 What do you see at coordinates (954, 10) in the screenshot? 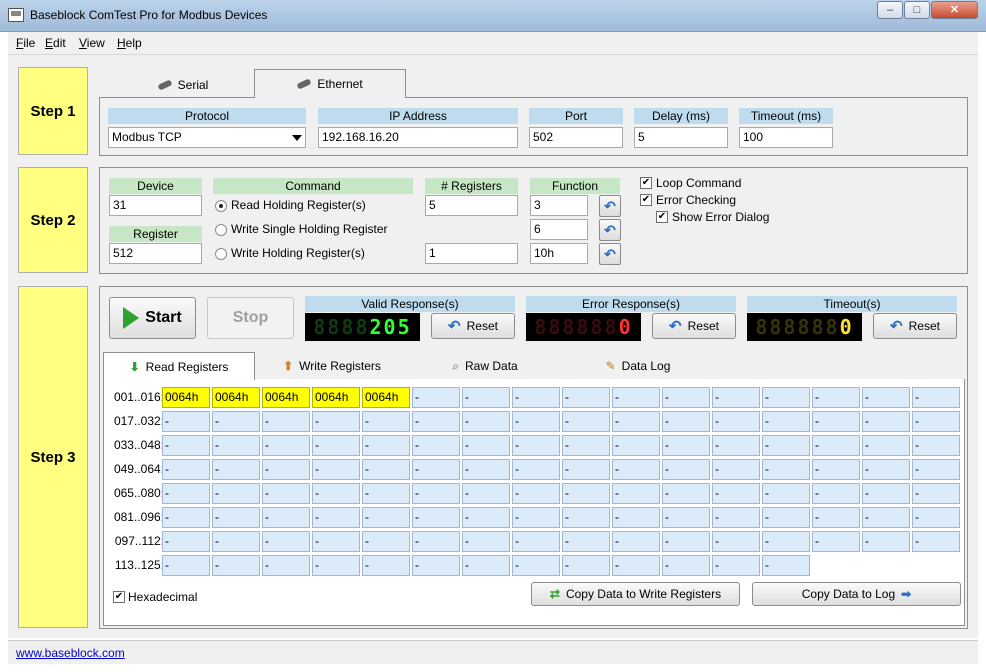
I see `close-button: ✕` at bounding box center [954, 10].